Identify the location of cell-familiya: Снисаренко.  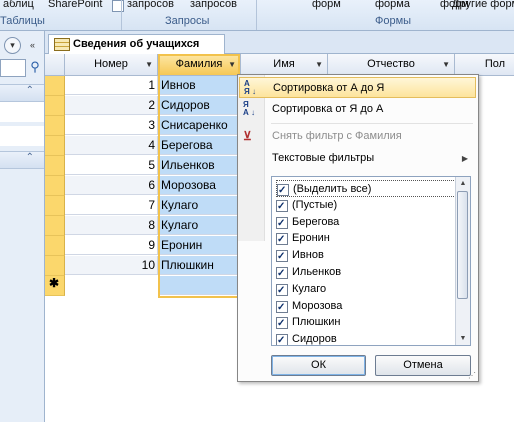
(199, 125).